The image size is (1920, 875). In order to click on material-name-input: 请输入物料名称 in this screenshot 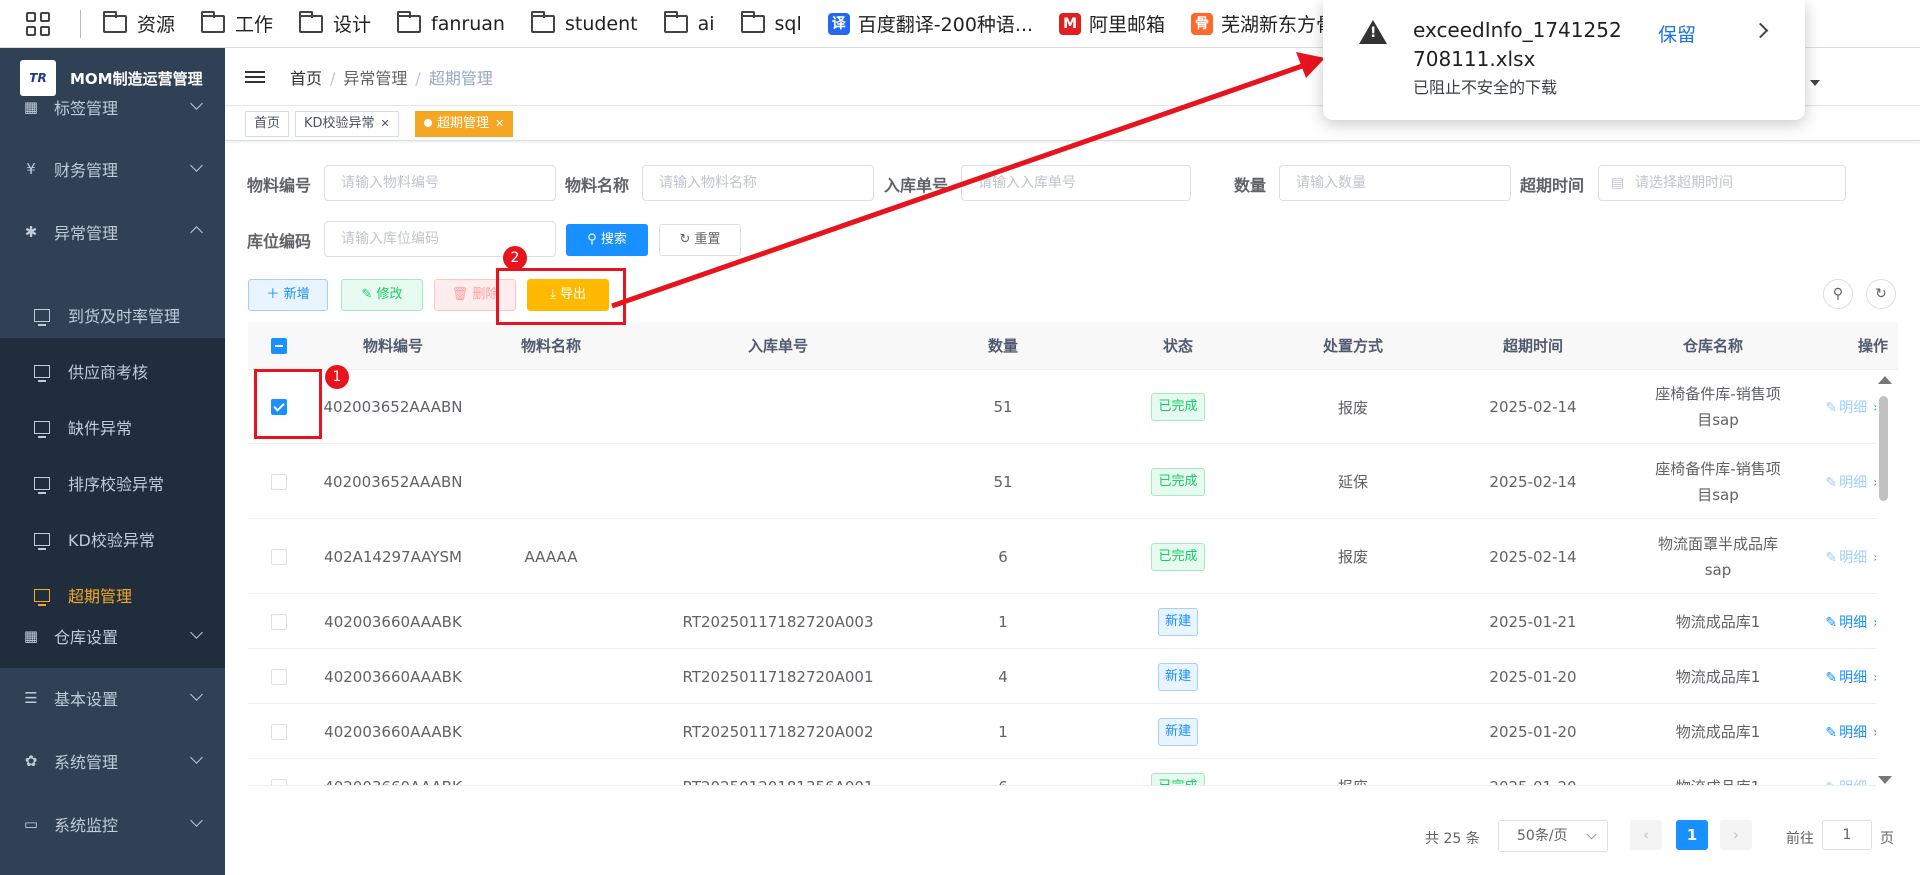, I will do `click(758, 183)`.